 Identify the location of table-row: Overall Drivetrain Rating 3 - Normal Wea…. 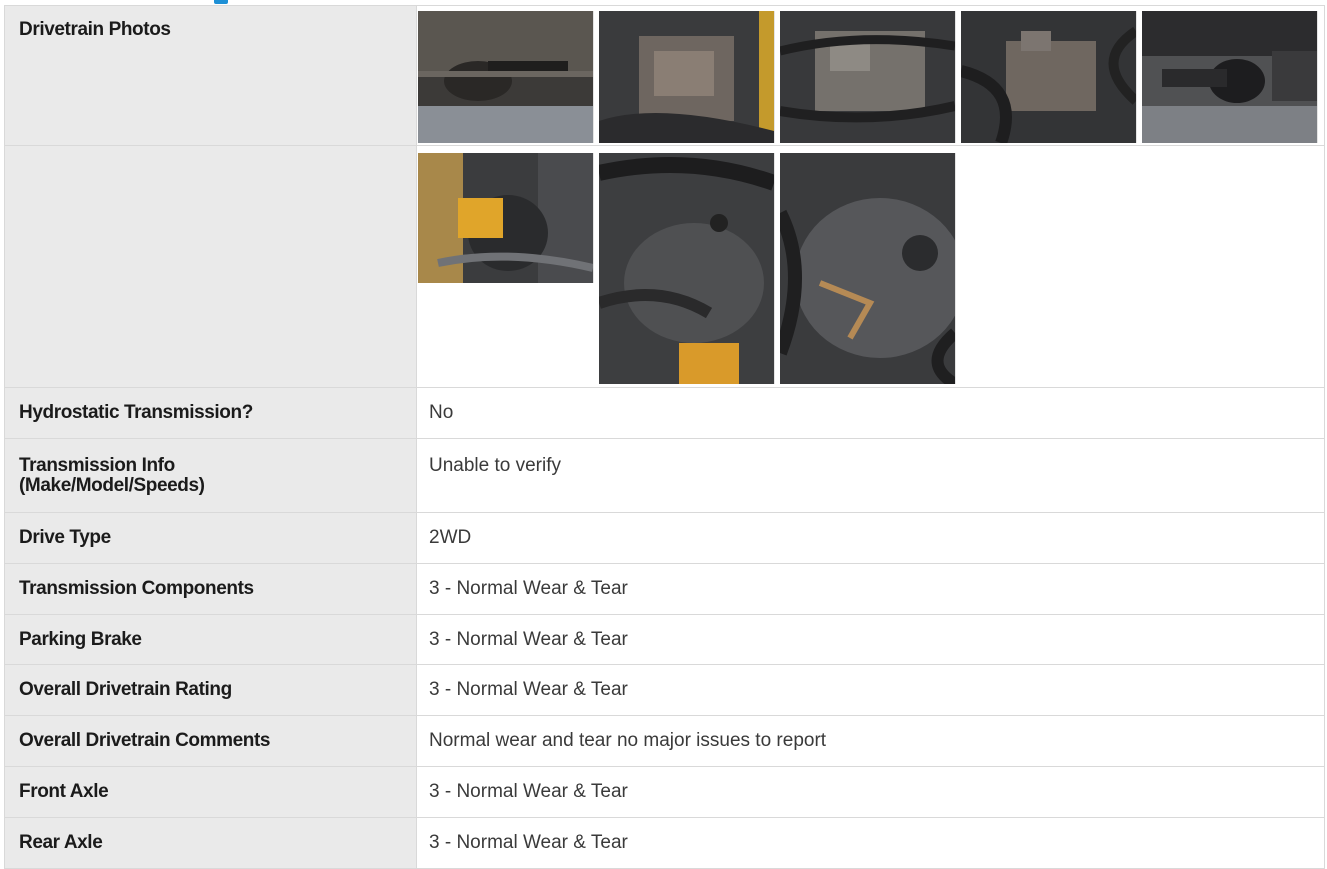
(664, 690).